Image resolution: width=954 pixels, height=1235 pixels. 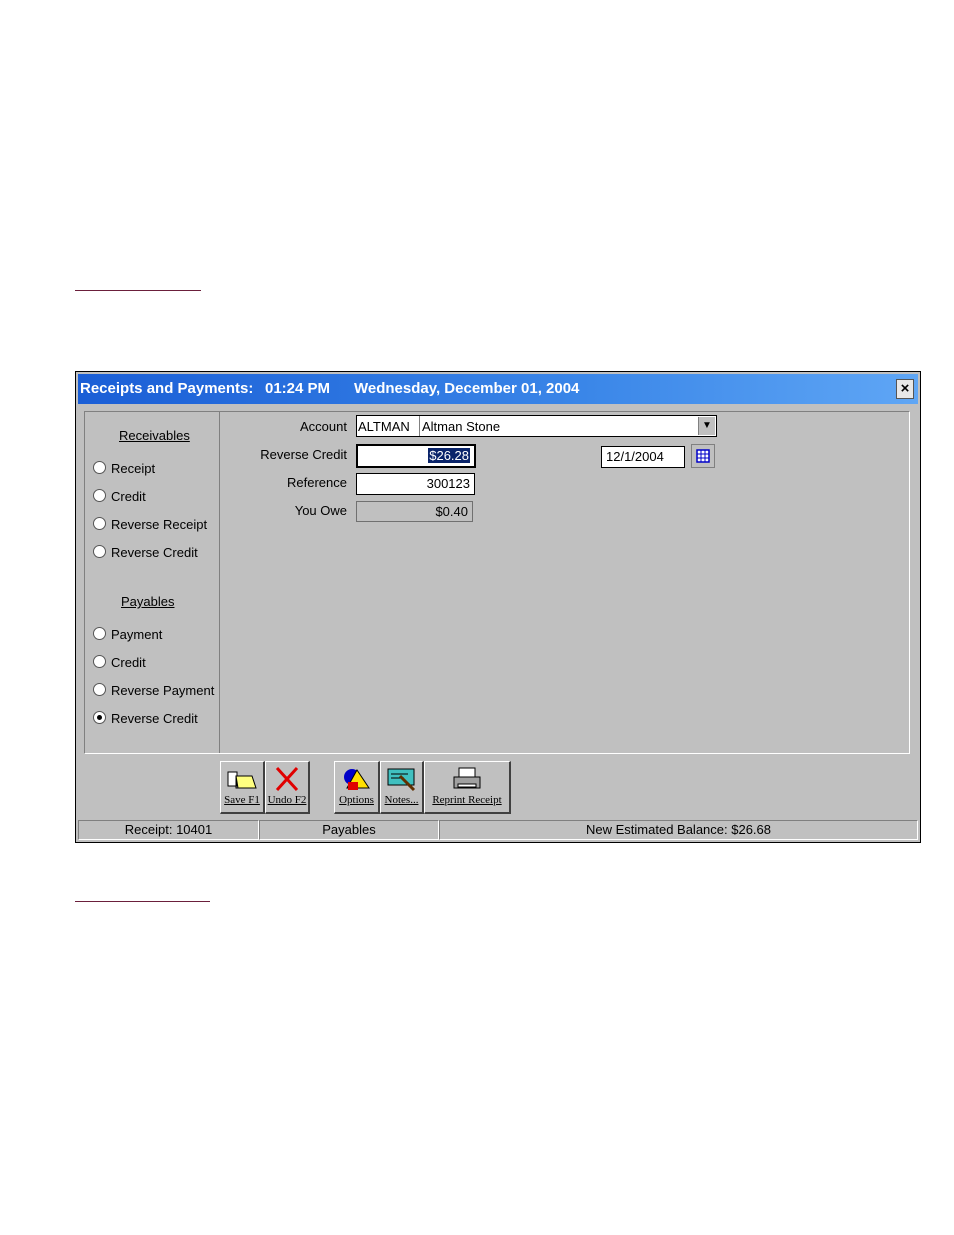 I want to click on reference-label: Reference, so click(x=317, y=482).